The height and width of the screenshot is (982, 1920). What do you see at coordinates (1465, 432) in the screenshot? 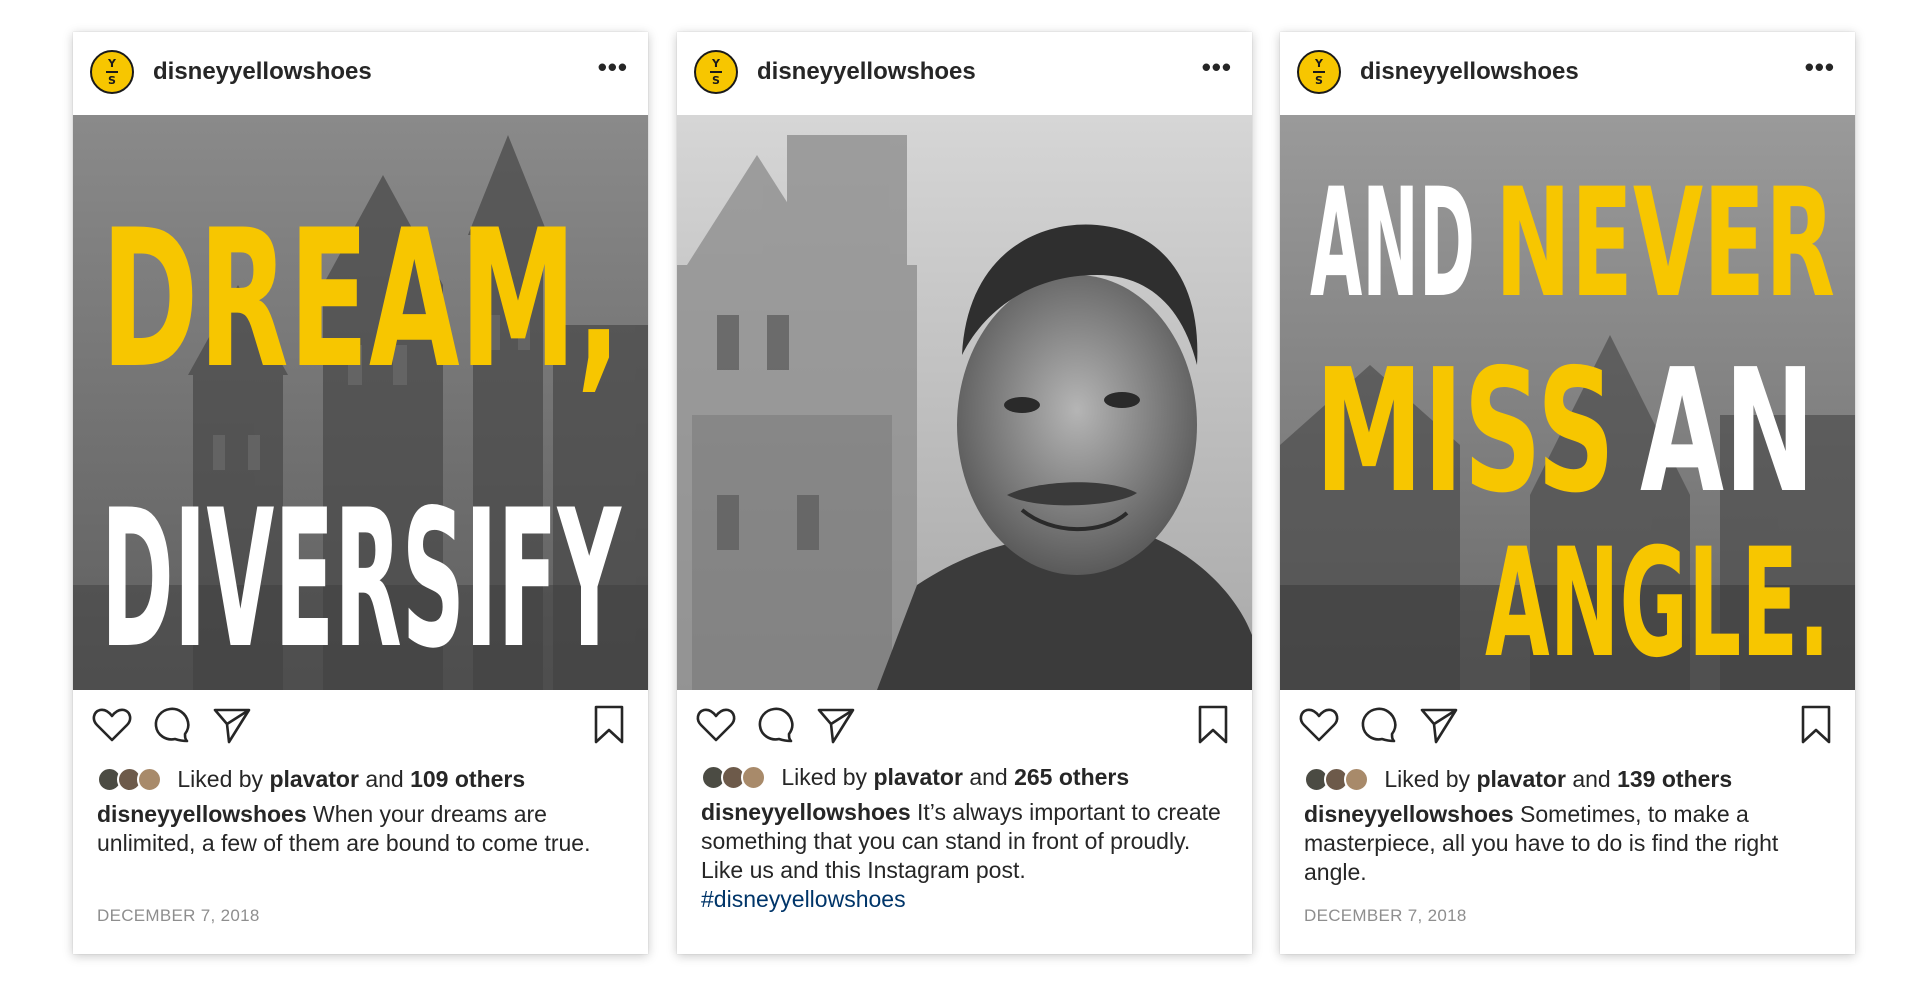
I see `overlay-text-miss: MISS` at bounding box center [1465, 432].